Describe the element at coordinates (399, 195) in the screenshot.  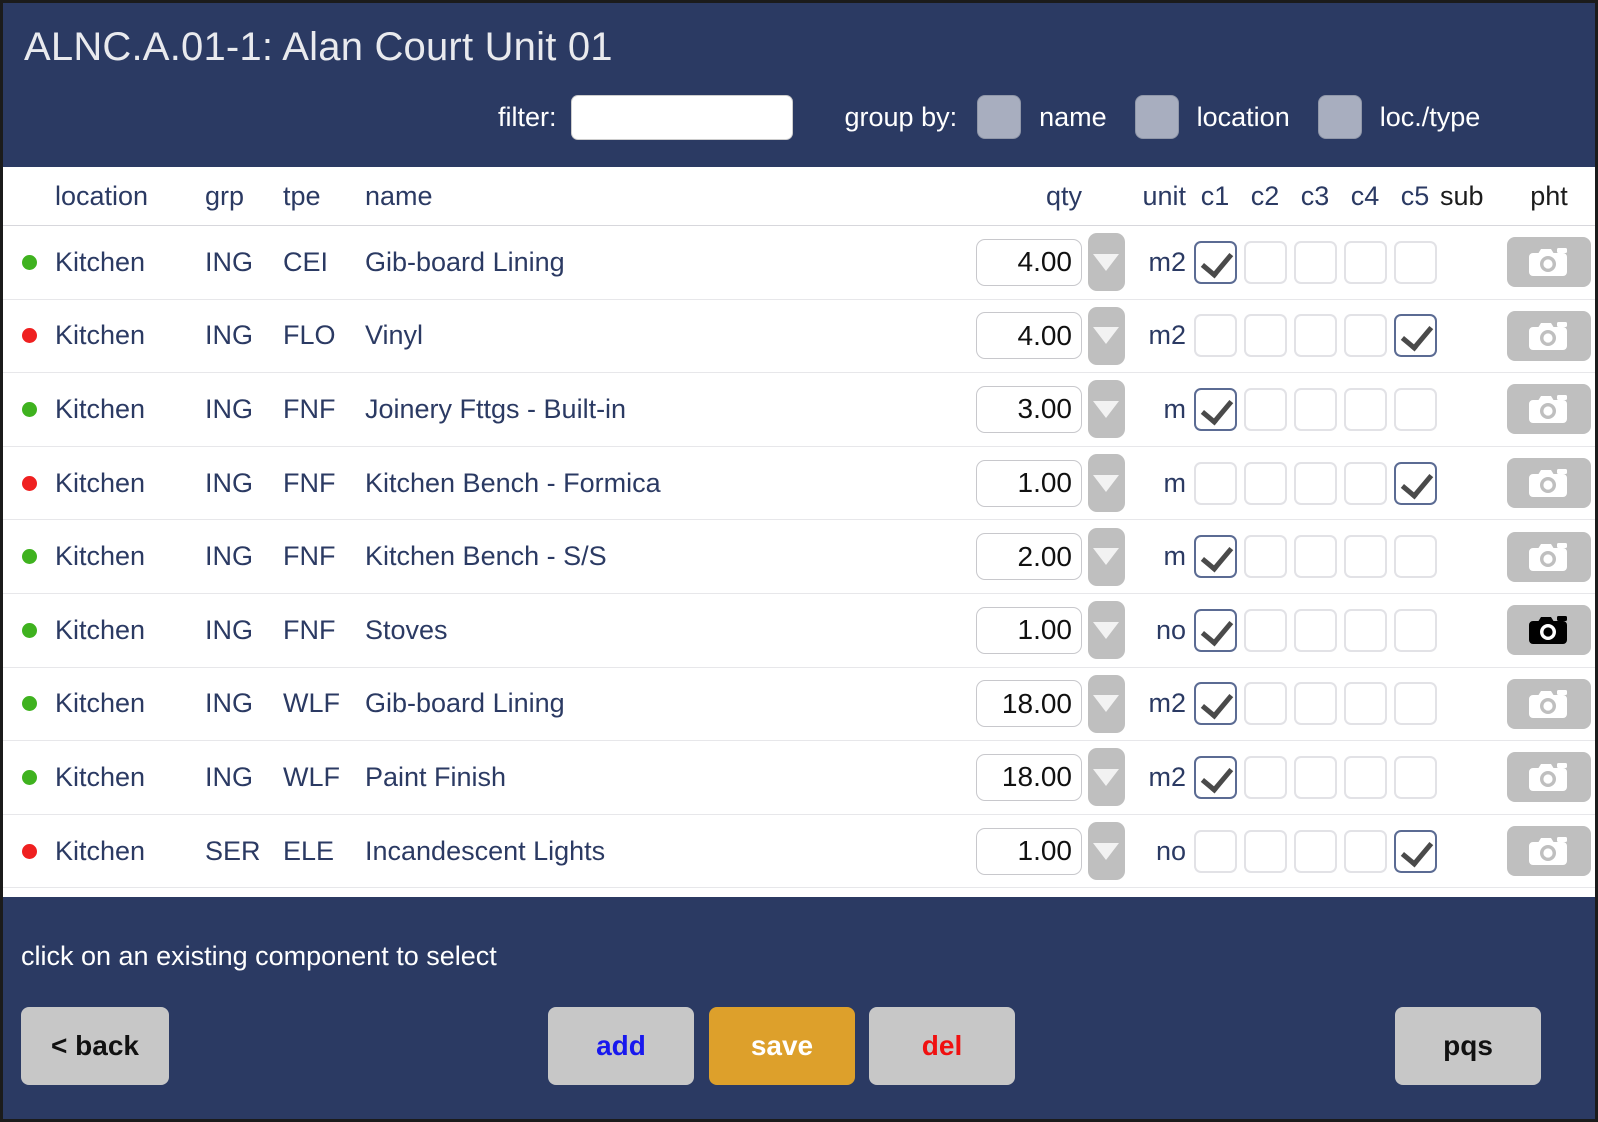
I see `header-name: name` at that location.